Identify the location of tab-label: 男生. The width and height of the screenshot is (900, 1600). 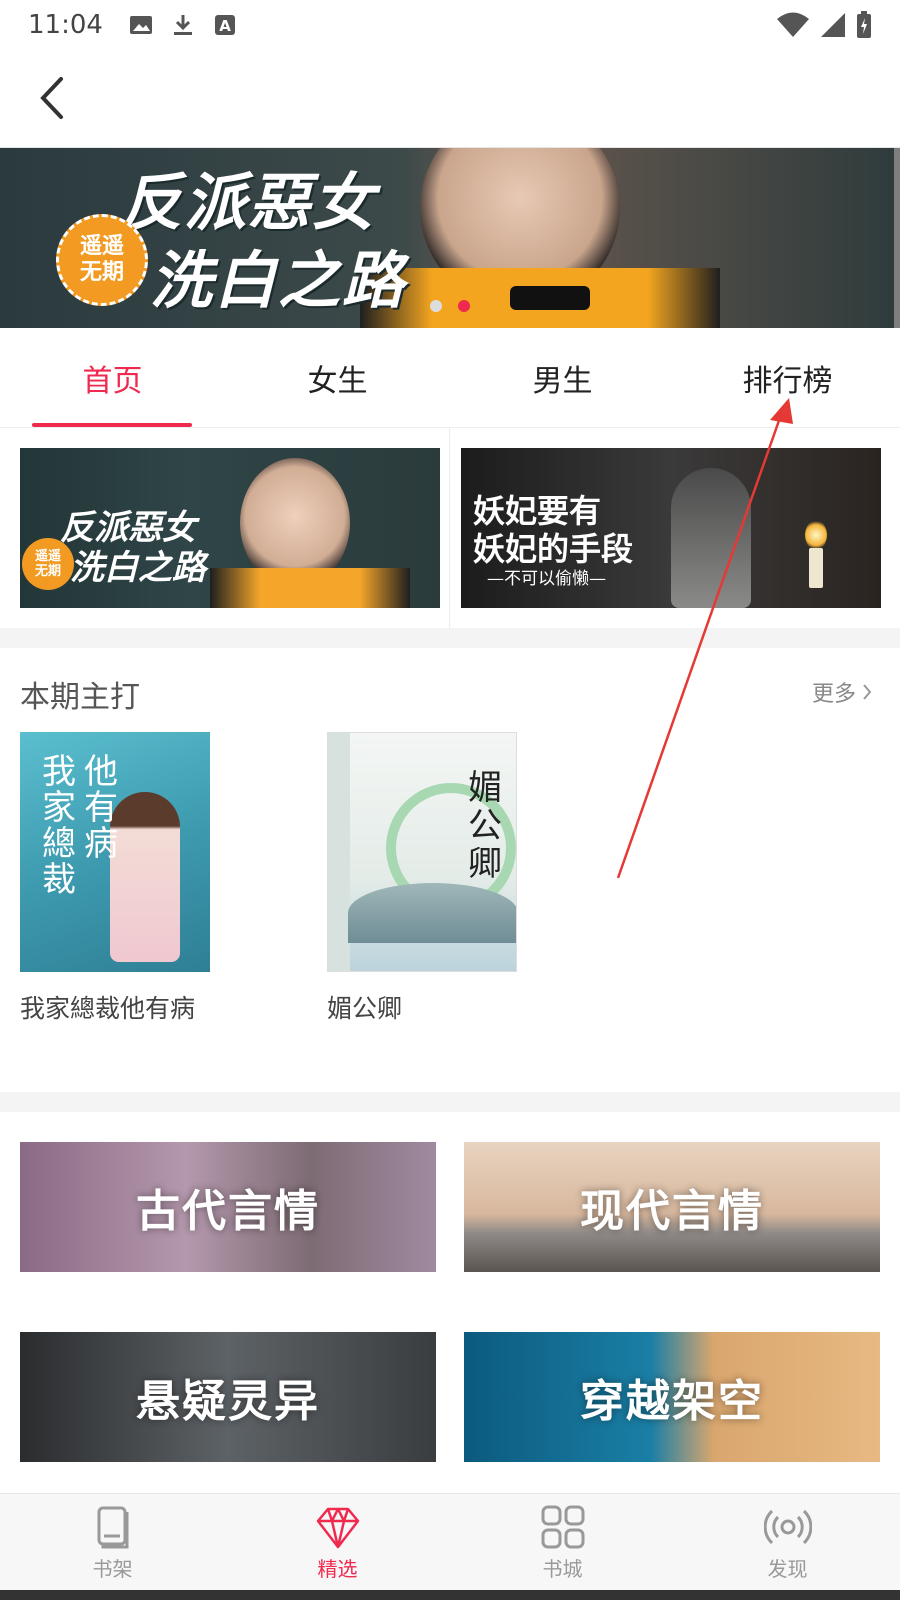
(562, 381).